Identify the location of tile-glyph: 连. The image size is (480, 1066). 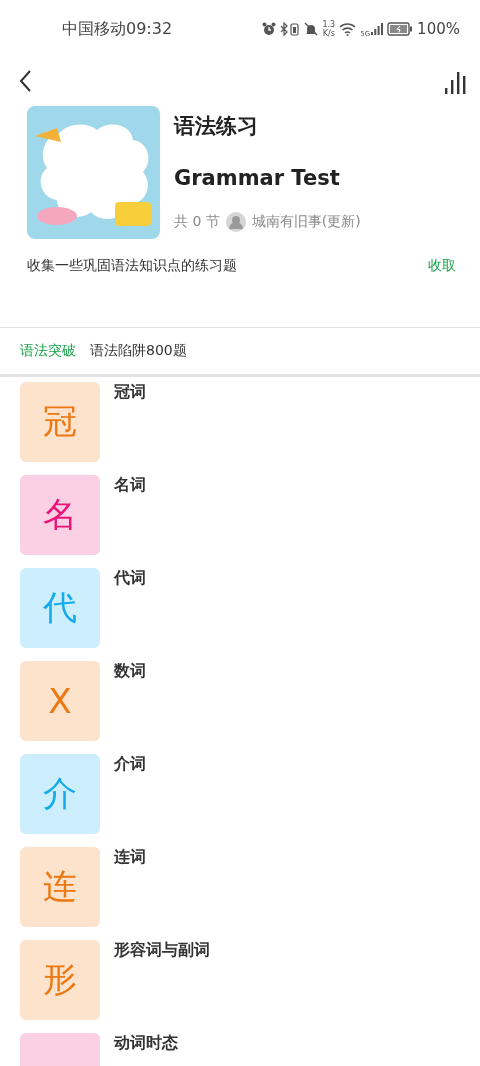
(60, 886).